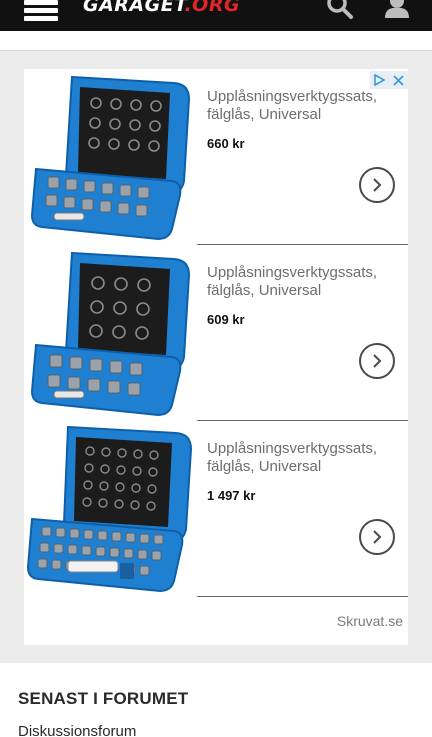 This screenshot has width=432, height=737. Describe the element at coordinates (77, 730) in the screenshot. I see `forum-link: Diskussionsforum` at that location.